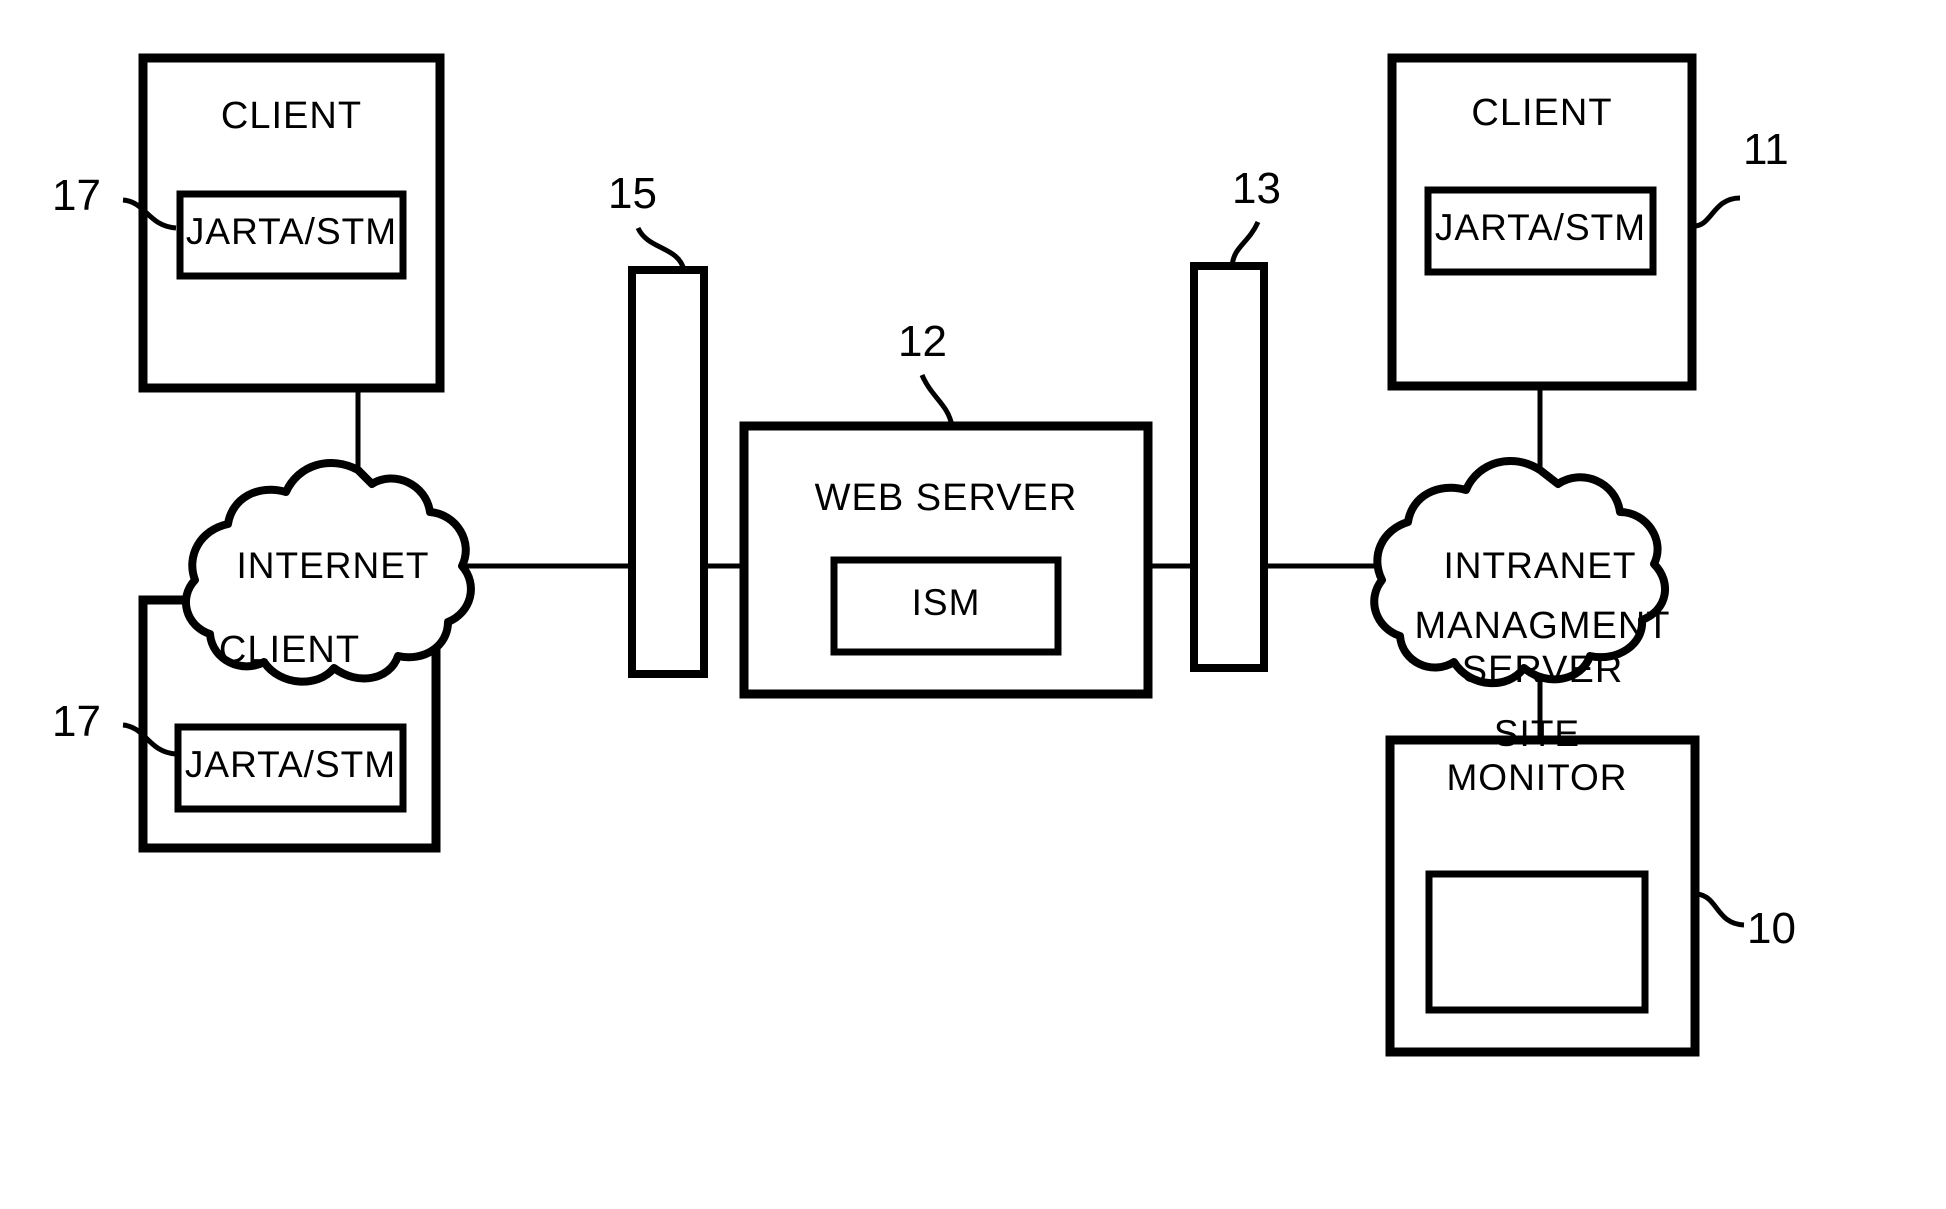  I want to click on client-top-right-label: CLIENT, so click(1542, 113).